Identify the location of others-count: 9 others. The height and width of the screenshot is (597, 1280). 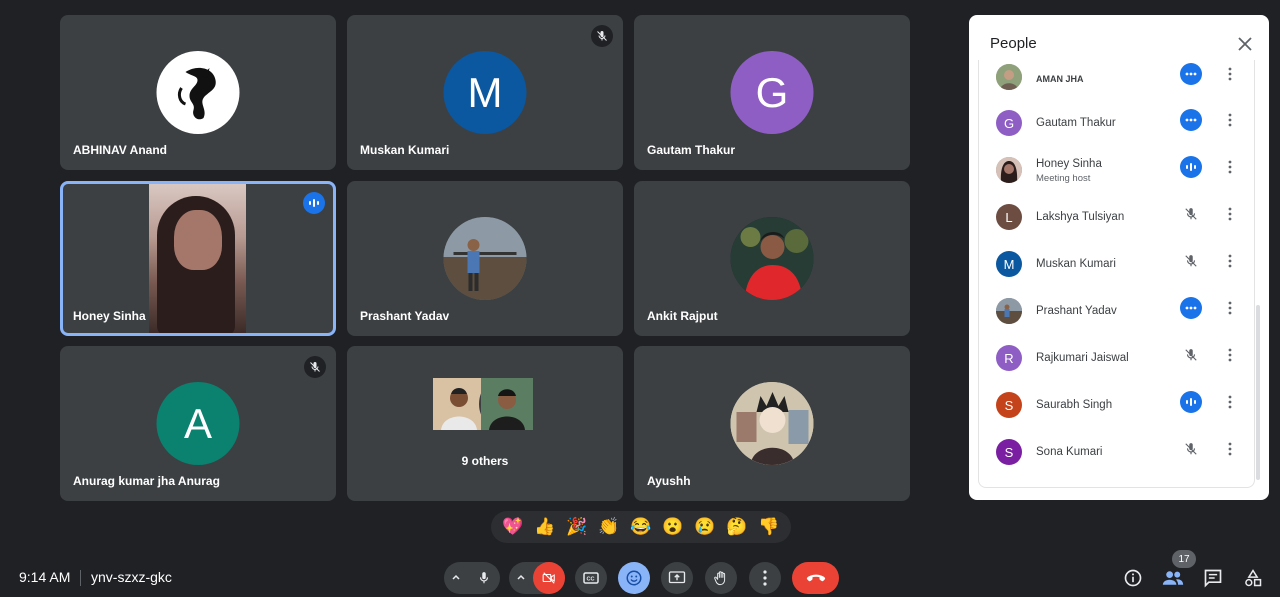
(485, 461).